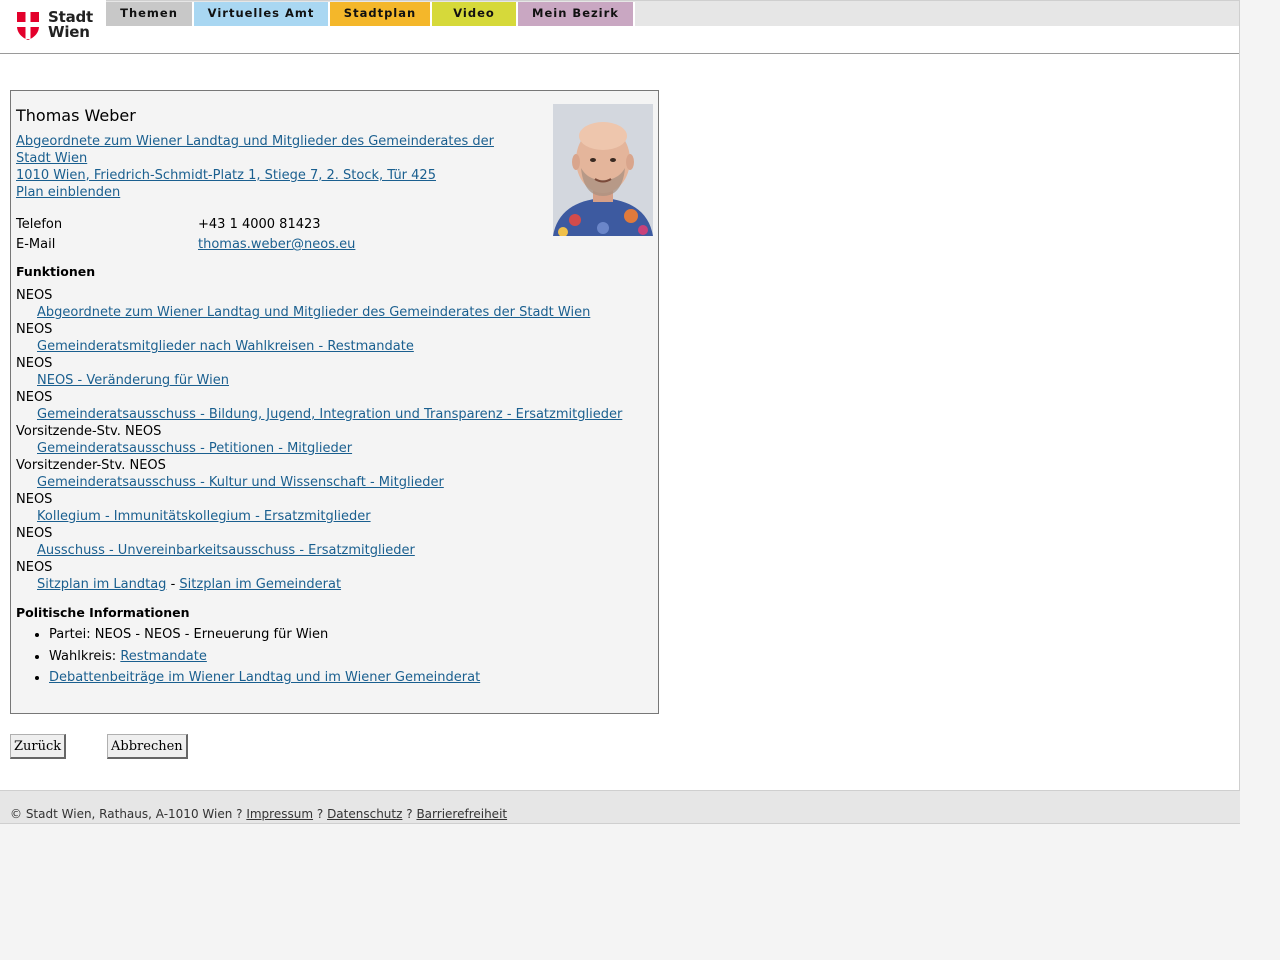 This screenshot has width=1280, height=960. Describe the element at coordinates (259, 224) in the screenshot. I see `phone-value: +43 1 4000 81423` at that location.